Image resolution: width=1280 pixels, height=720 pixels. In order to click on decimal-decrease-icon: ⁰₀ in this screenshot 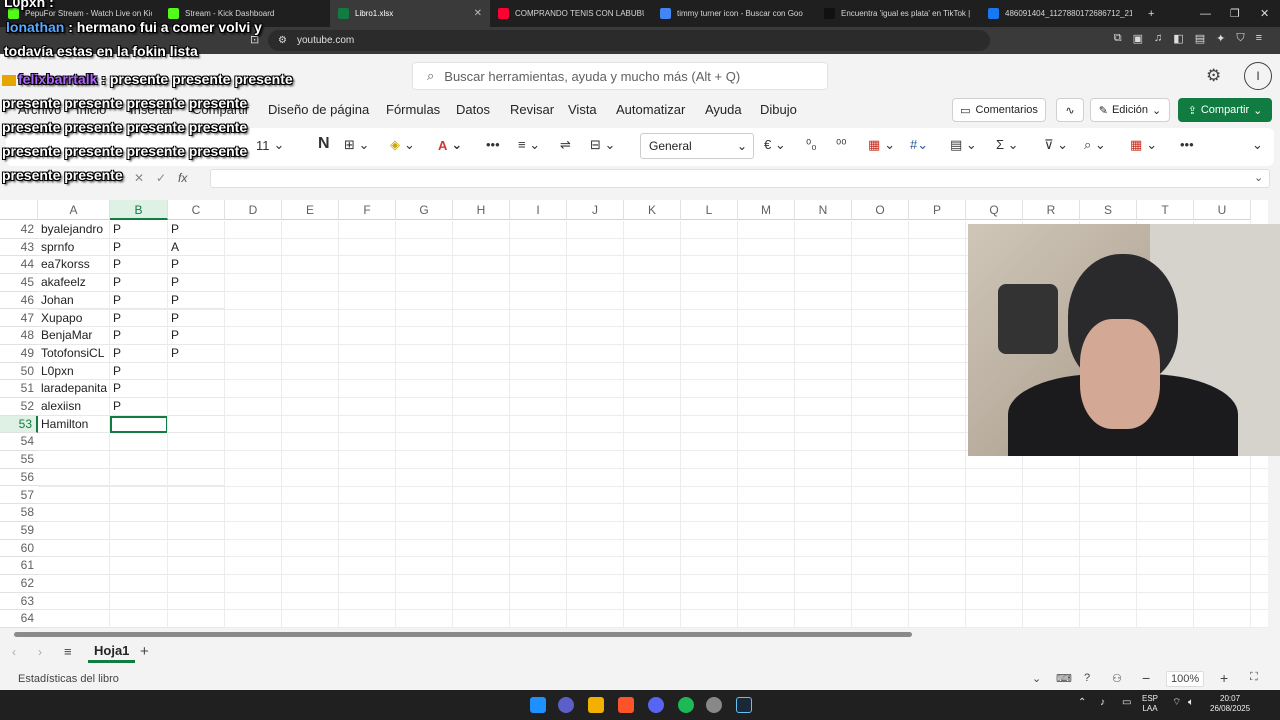, I will do `click(811, 145)`.